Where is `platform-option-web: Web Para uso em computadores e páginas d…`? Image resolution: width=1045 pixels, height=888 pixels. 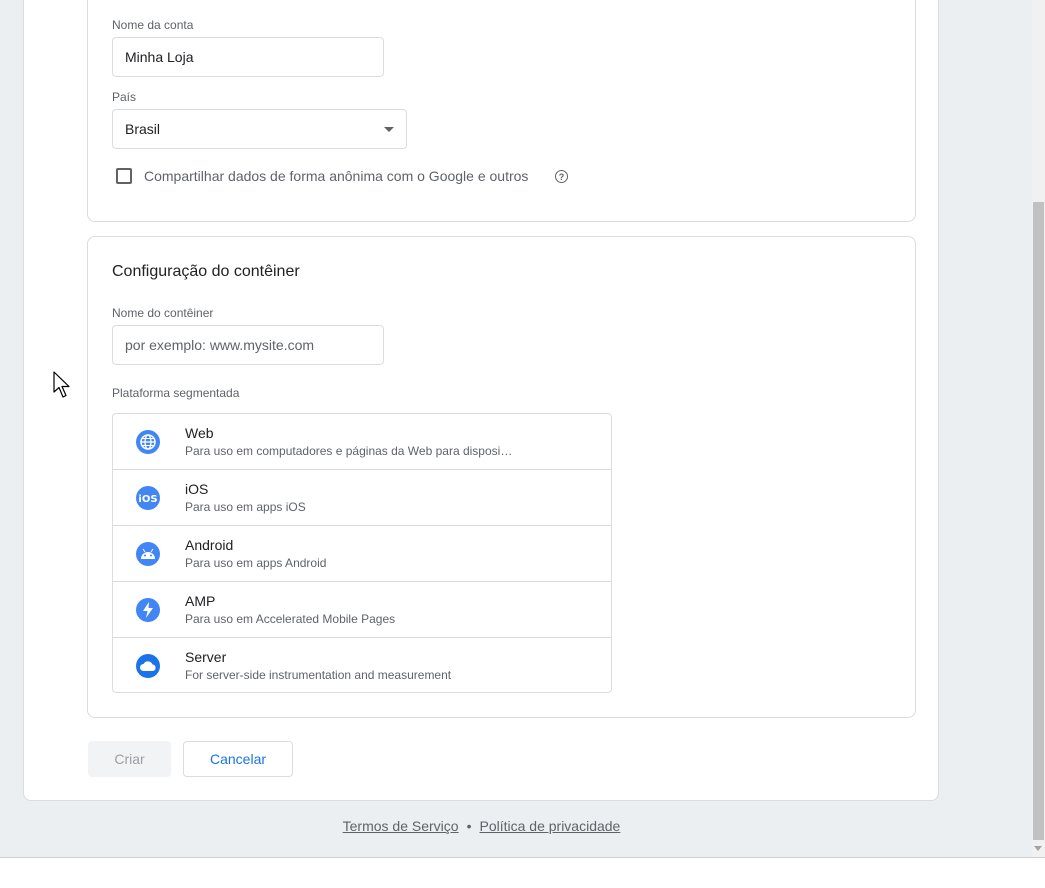
platform-option-web: Web Para uso em computadores e páginas d… is located at coordinates (362, 442).